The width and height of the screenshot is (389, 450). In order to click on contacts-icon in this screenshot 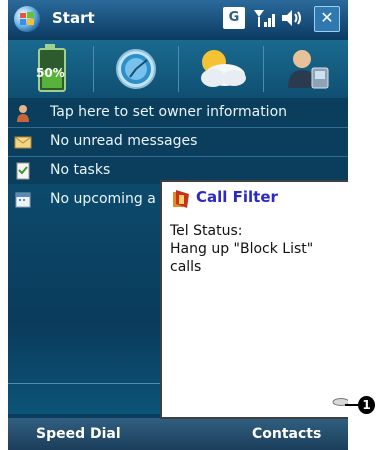, I will do `click(306, 69)`.